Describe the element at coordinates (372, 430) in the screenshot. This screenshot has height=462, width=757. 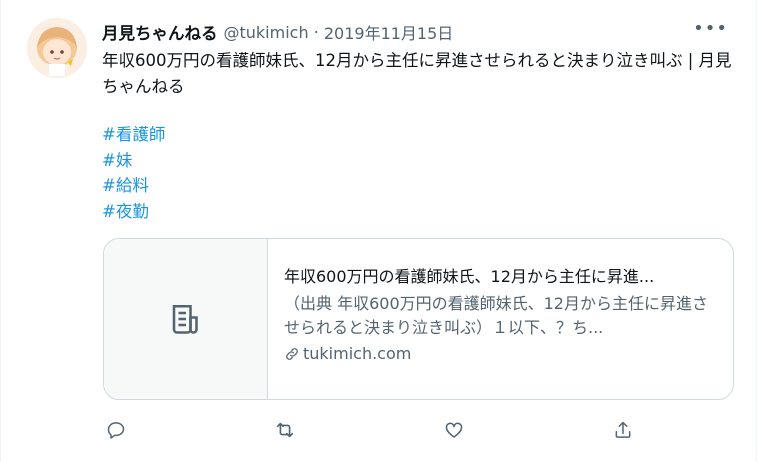
I see `action-bar` at that location.